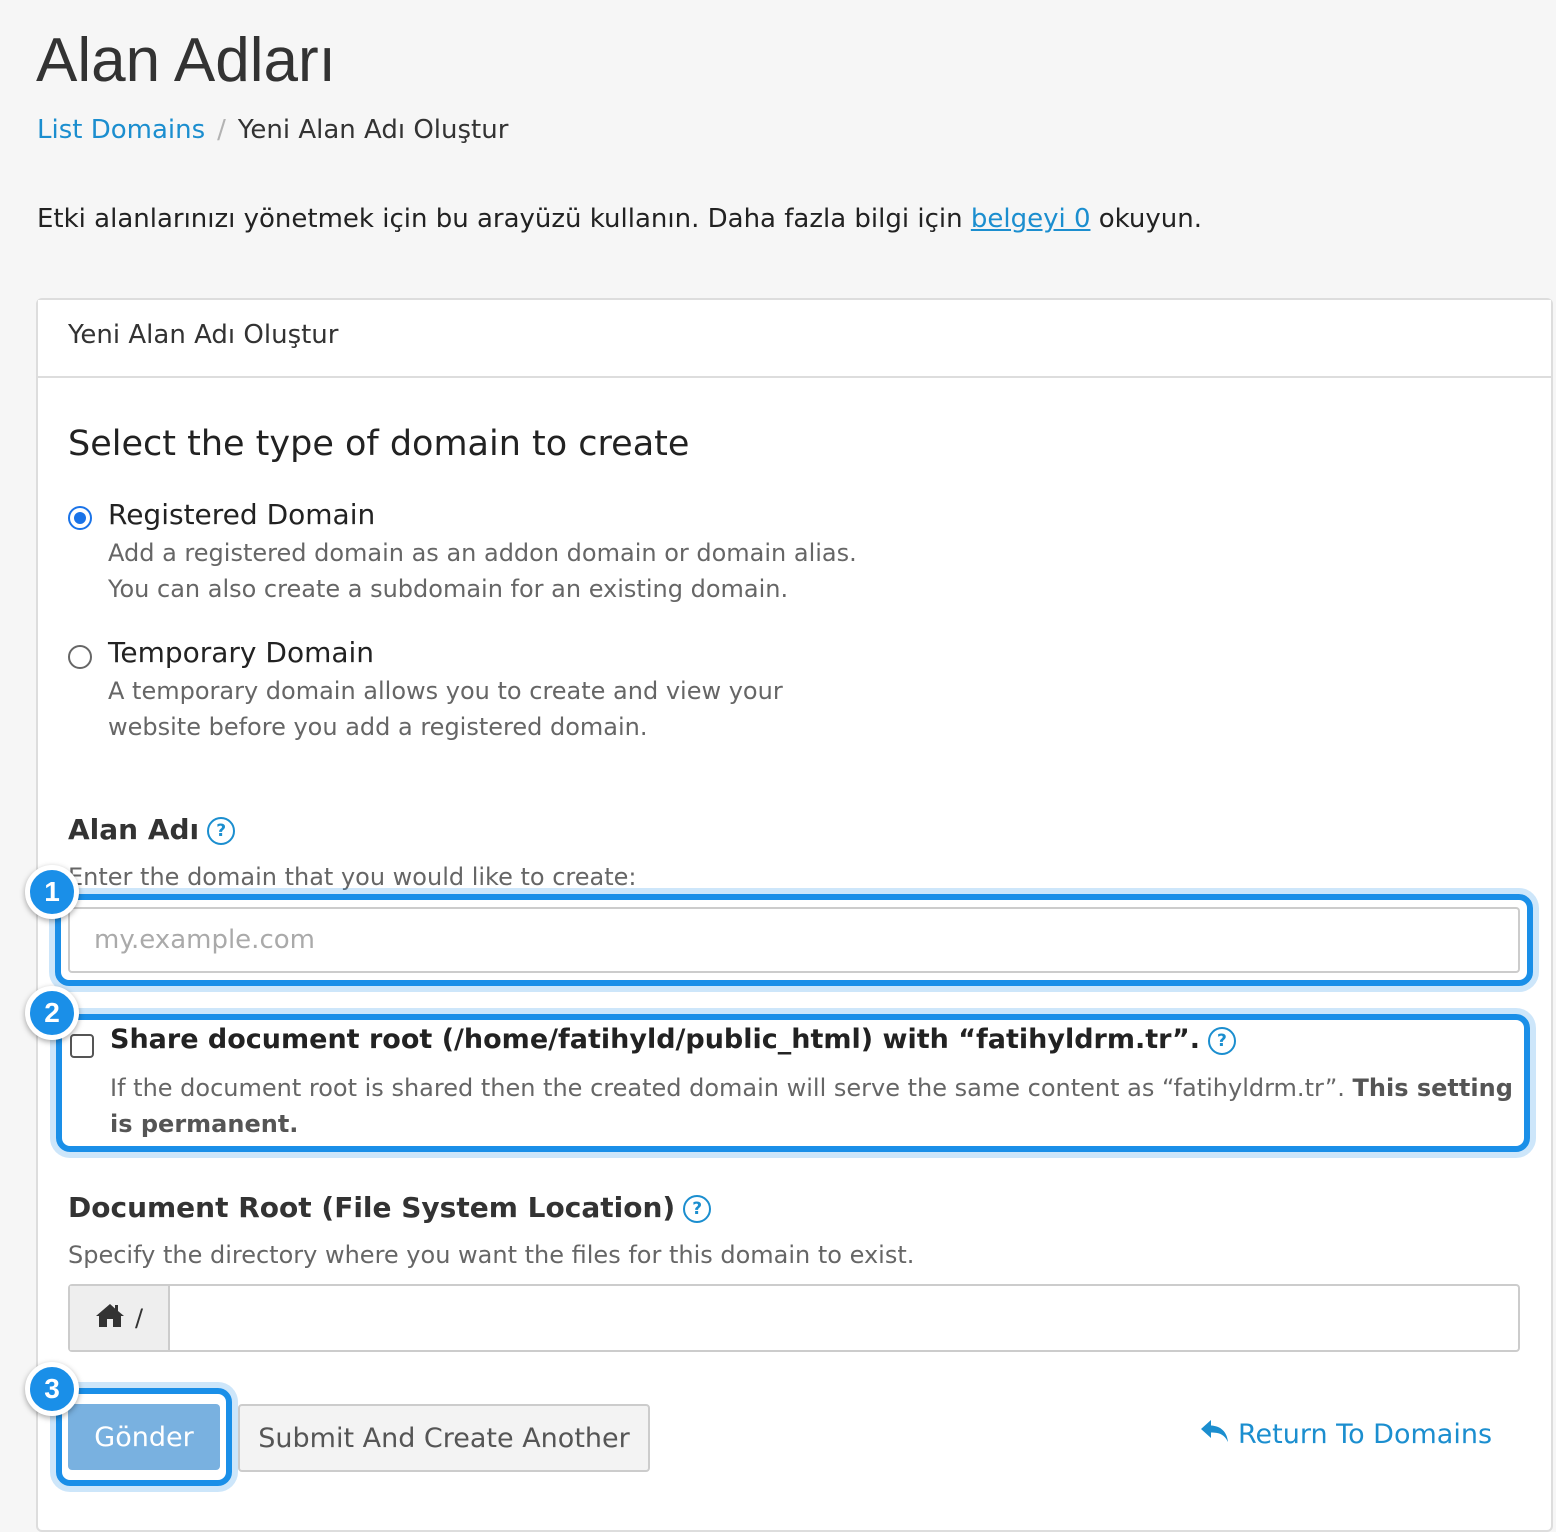 Image resolution: width=1556 pixels, height=1532 pixels. What do you see at coordinates (1146, 219) in the screenshot?
I see `intro-text-after: okuyun.` at bounding box center [1146, 219].